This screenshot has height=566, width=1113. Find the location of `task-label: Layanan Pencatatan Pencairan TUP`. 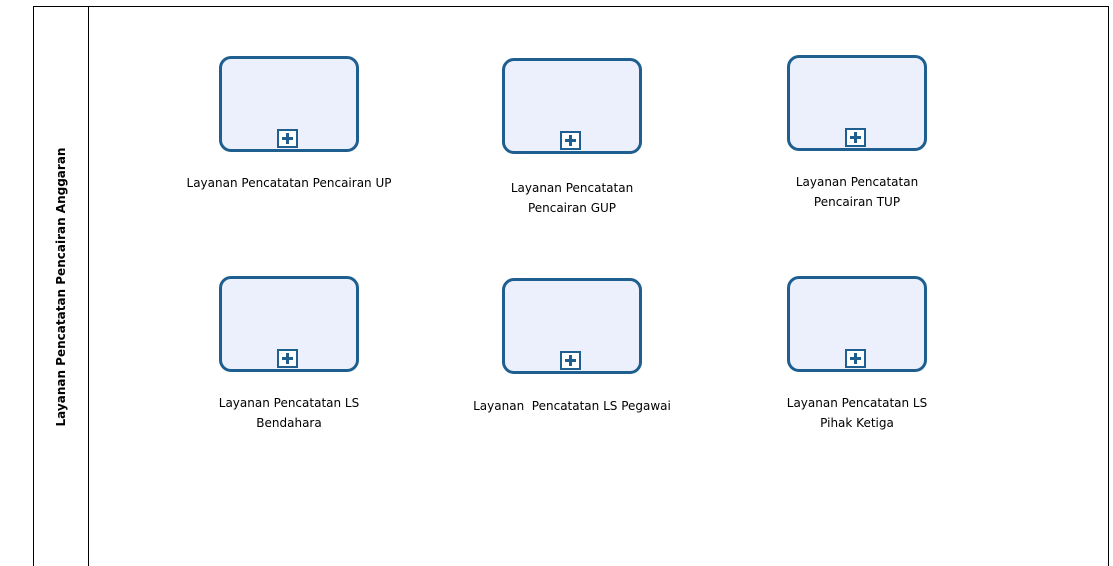

task-label: Layanan Pencatatan Pencairan TUP is located at coordinates (857, 192).